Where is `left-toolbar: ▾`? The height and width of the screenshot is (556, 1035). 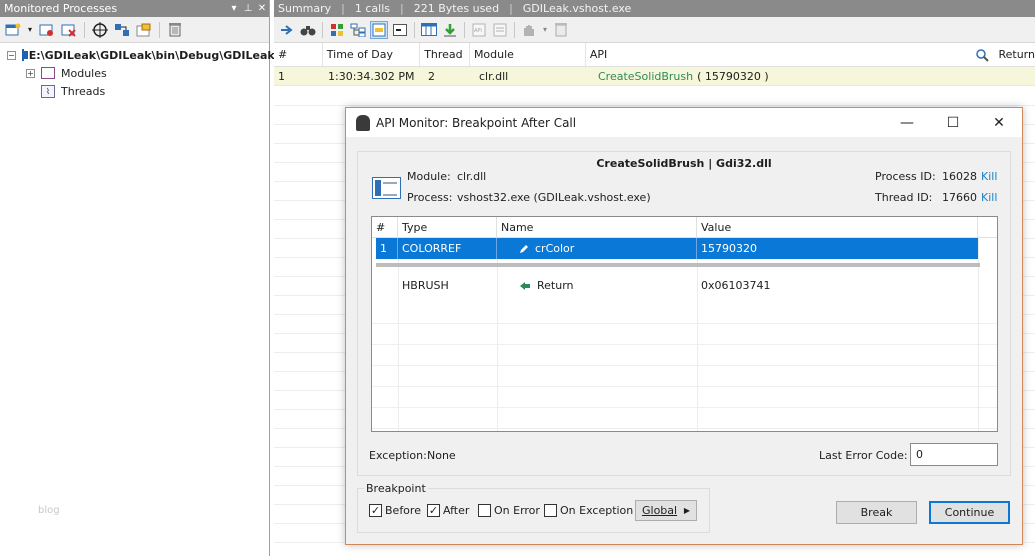
left-toolbar: ▾ is located at coordinates (134, 30).